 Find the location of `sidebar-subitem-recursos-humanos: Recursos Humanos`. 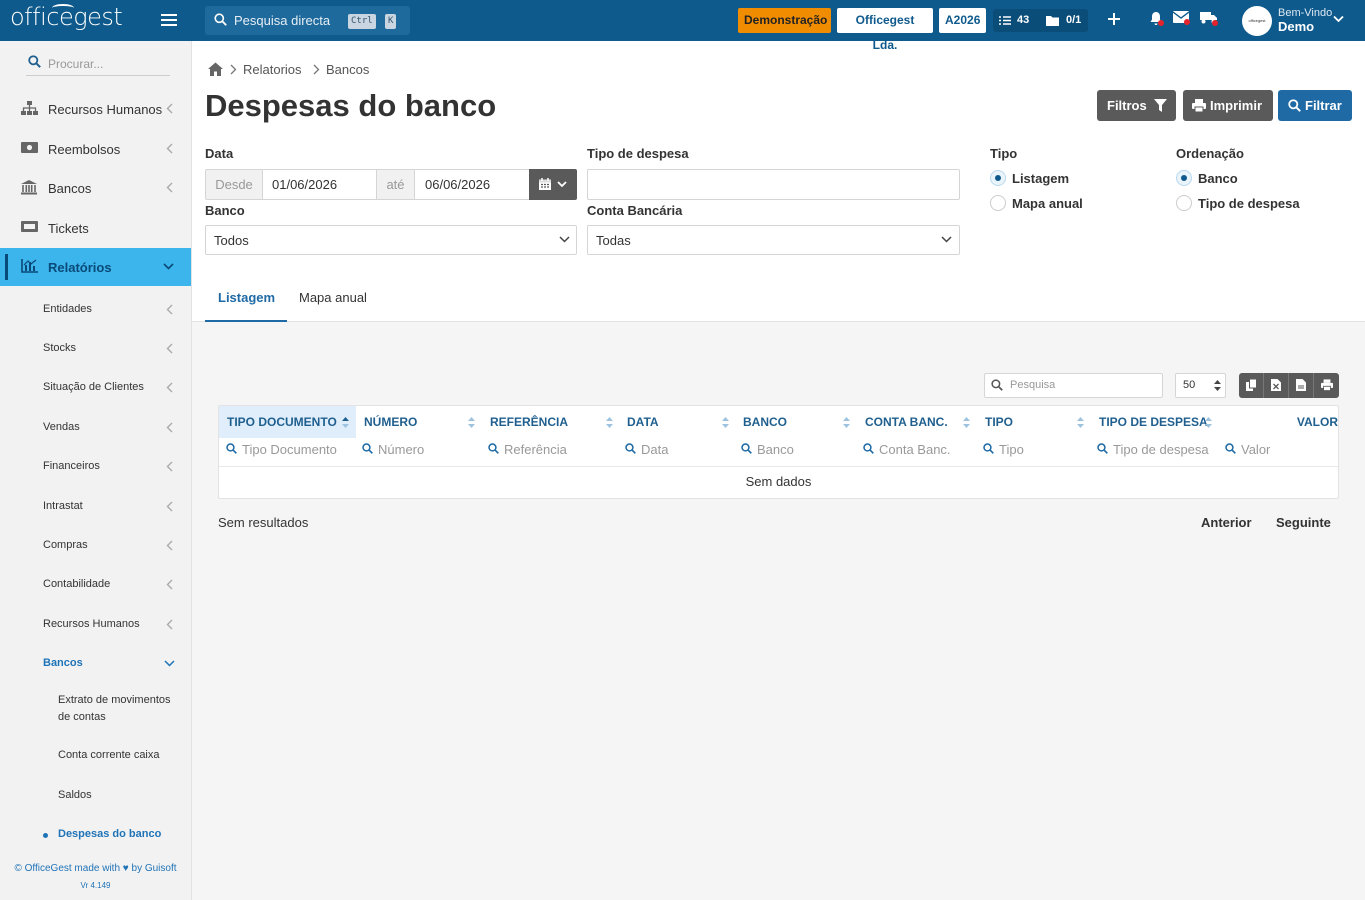

sidebar-subitem-recursos-humanos: Recursos Humanos is located at coordinates (95, 625).